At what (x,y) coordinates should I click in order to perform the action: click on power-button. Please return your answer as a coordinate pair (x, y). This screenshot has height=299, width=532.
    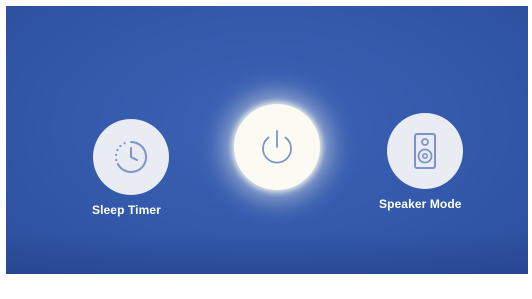
    Looking at the image, I should click on (277, 147).